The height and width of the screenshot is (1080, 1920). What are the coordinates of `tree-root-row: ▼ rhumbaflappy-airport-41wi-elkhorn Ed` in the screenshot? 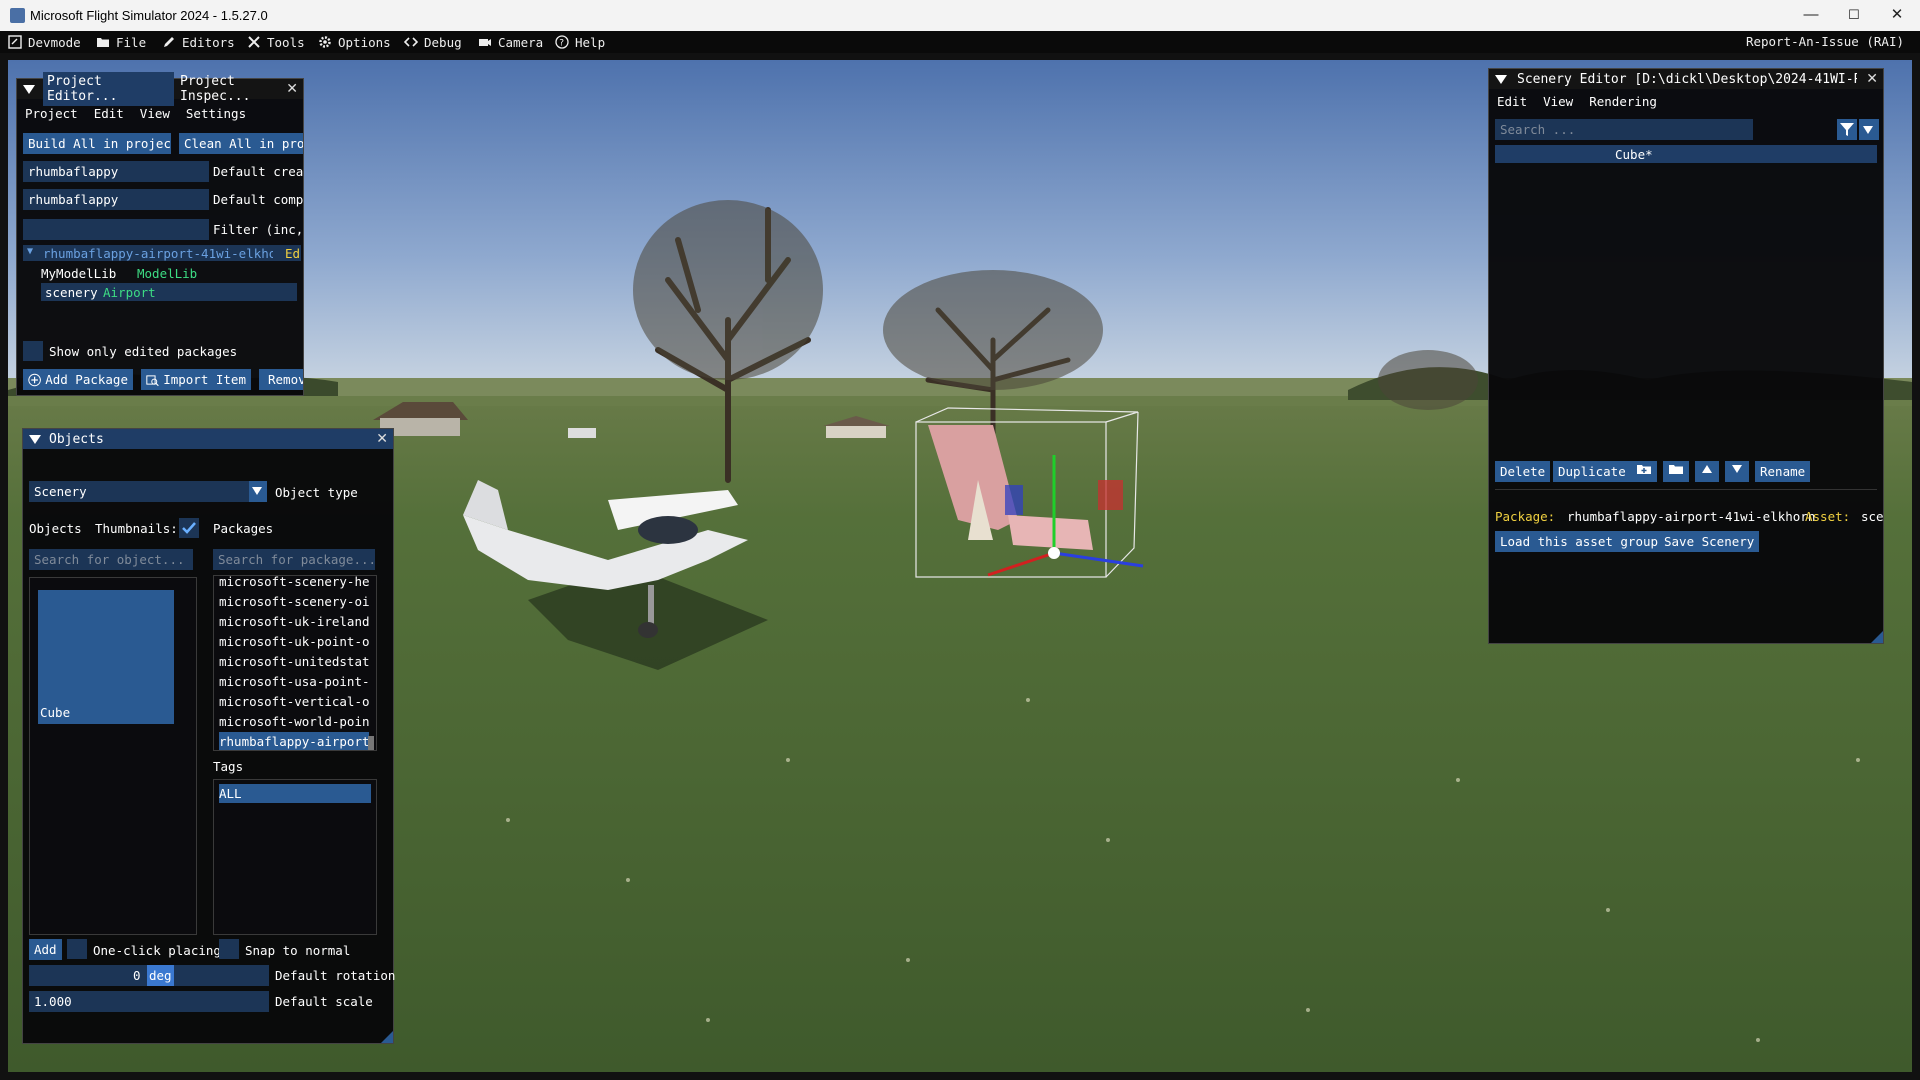 It's located at (162, 253).